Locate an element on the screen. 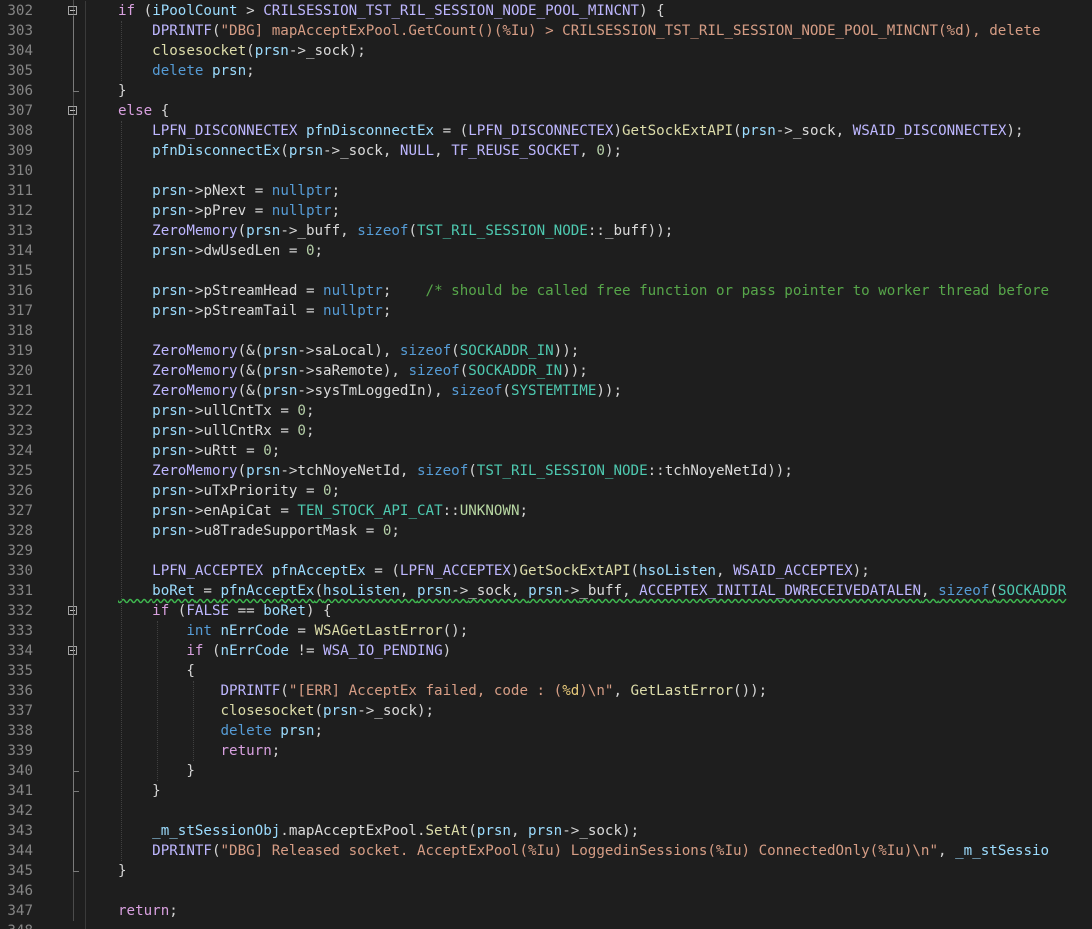  code-line: 342 is located at coordinates (546, 811).